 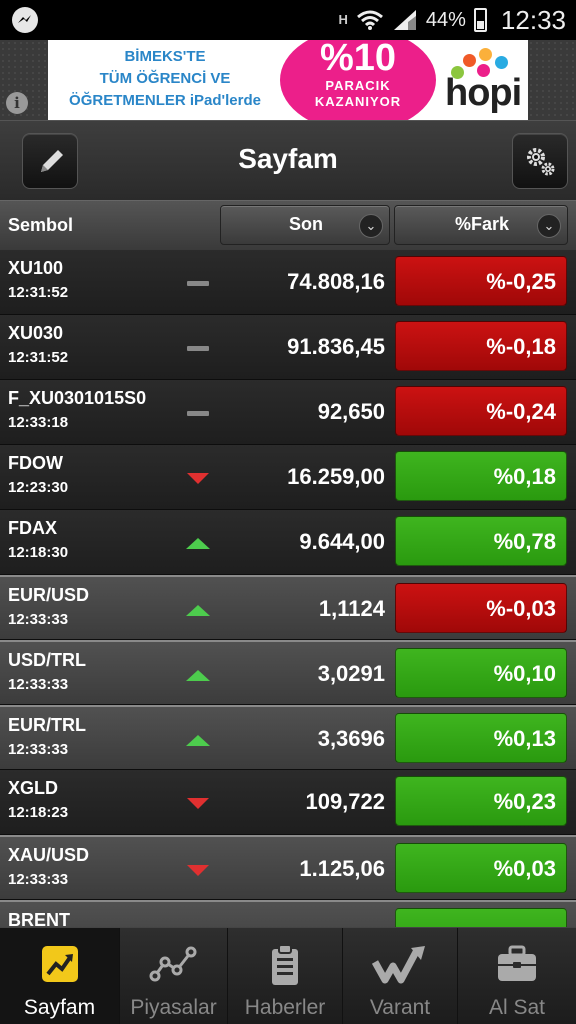 What do you see at coordinates (481, 476) in the screenshot?
I see `row-change-badge: %0,18` at bounding box center [481, 476].